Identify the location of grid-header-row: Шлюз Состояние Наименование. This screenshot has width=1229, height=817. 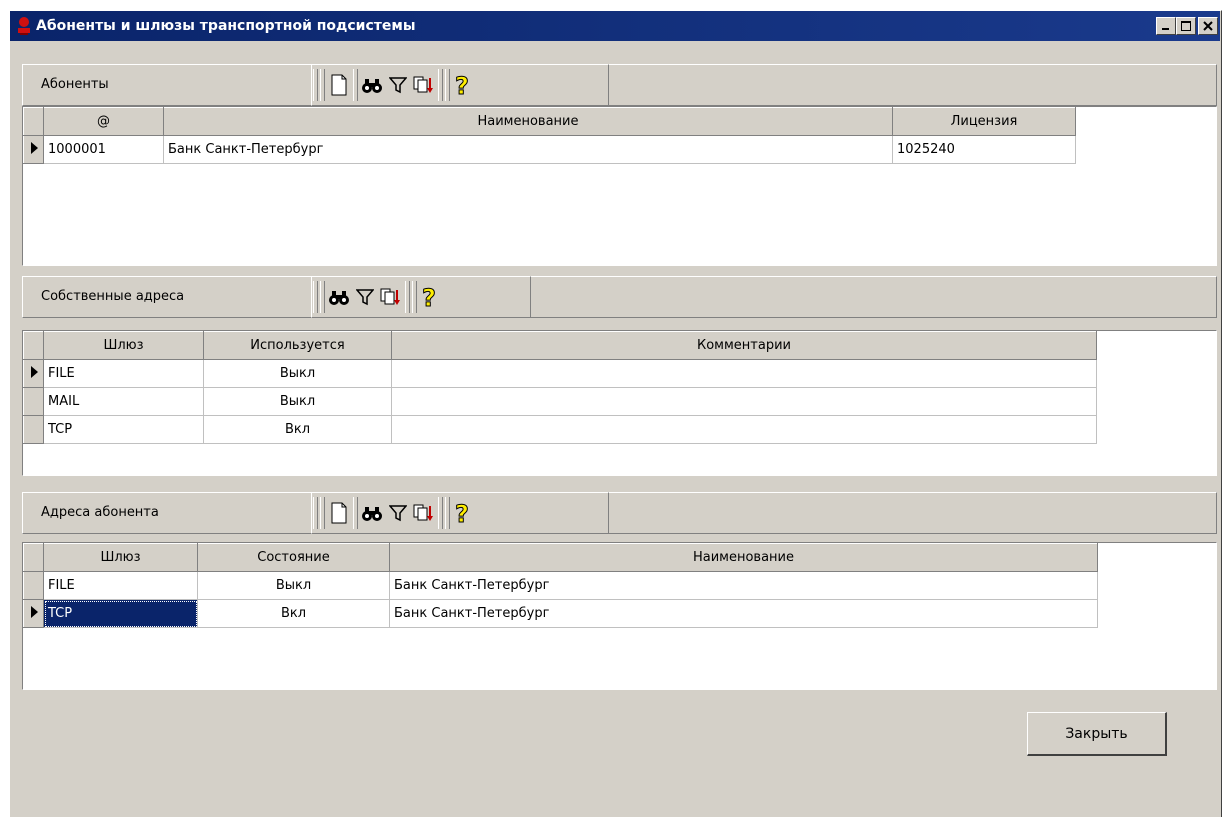
(560, 557).